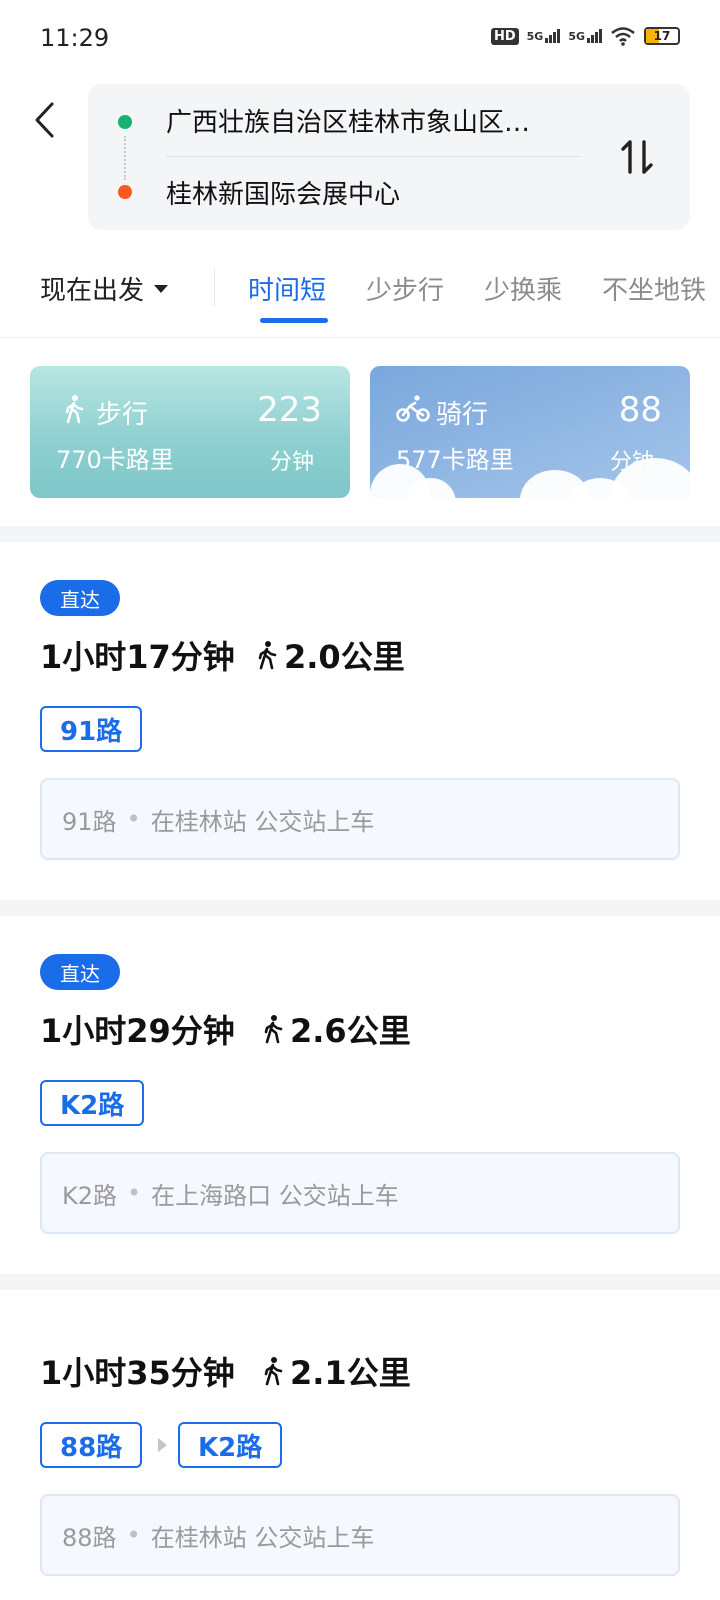 Image resolution: width=720 pixels, height=1600 pixels. What do you see at coordinates (504, 36) in the screenshot?
I see `hd-icon: HD` at bounding box center [504, 36].